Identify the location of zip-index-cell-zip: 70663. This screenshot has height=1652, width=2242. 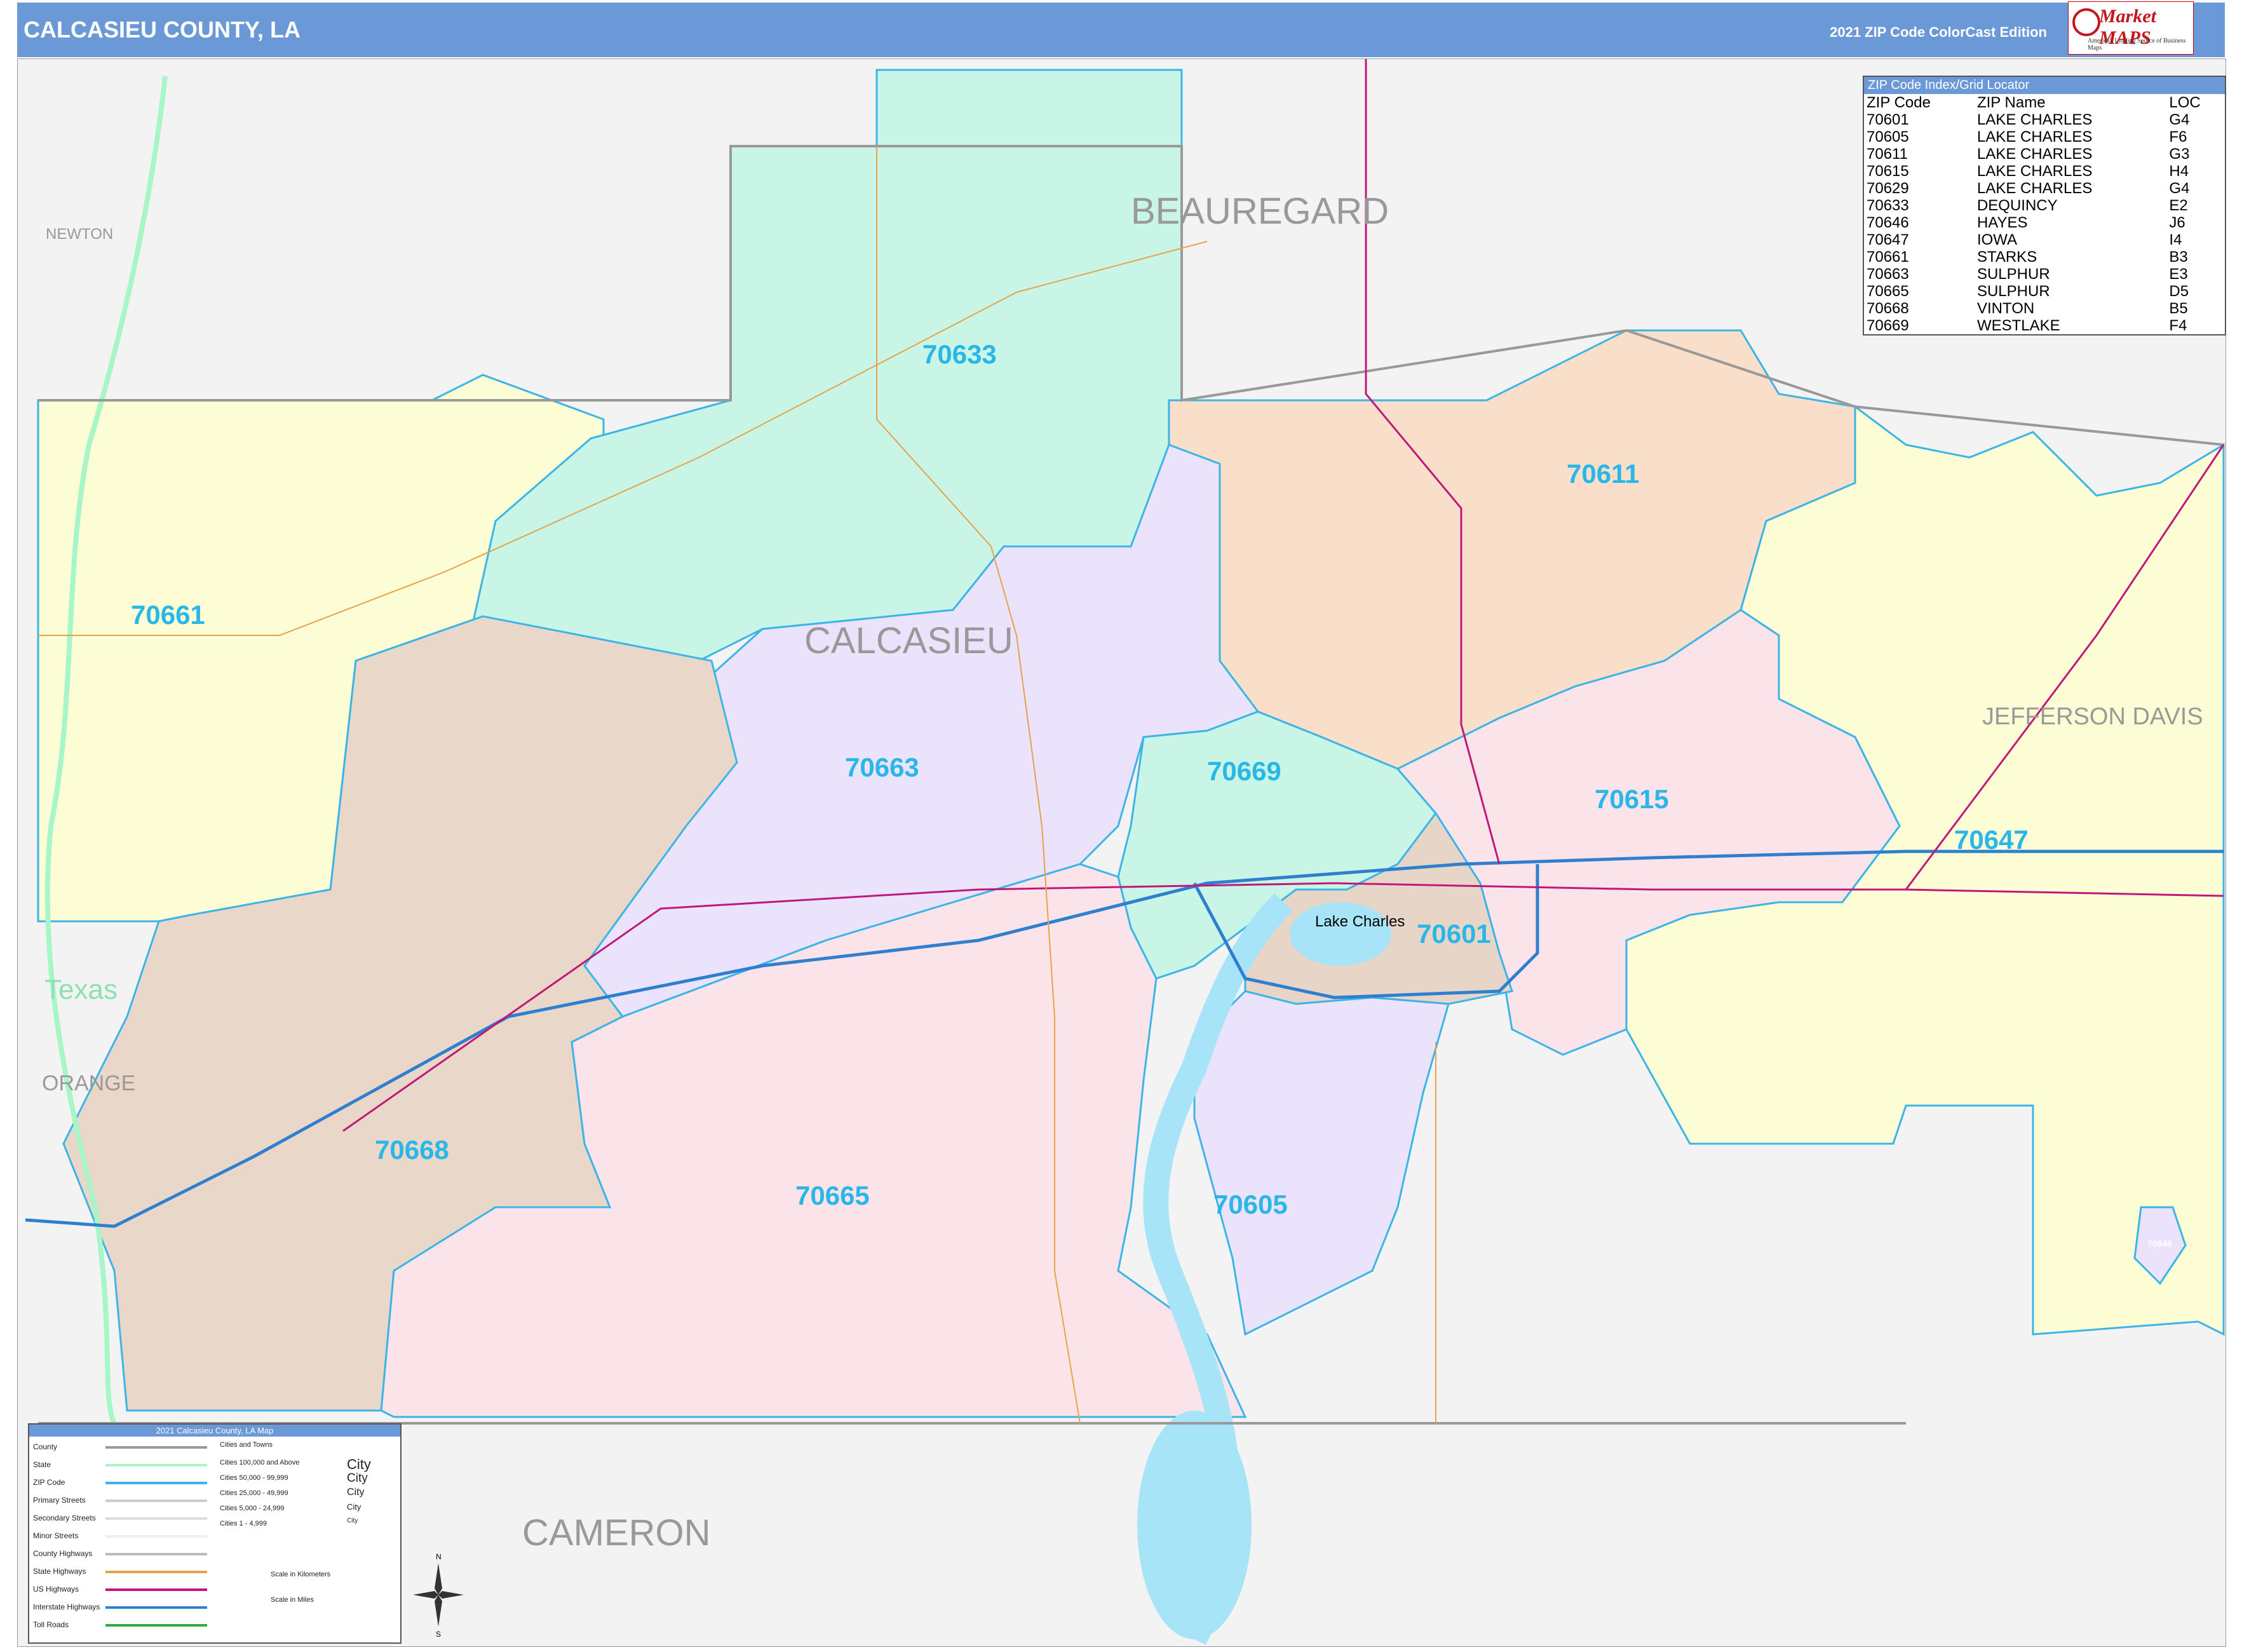
(1888, 274).